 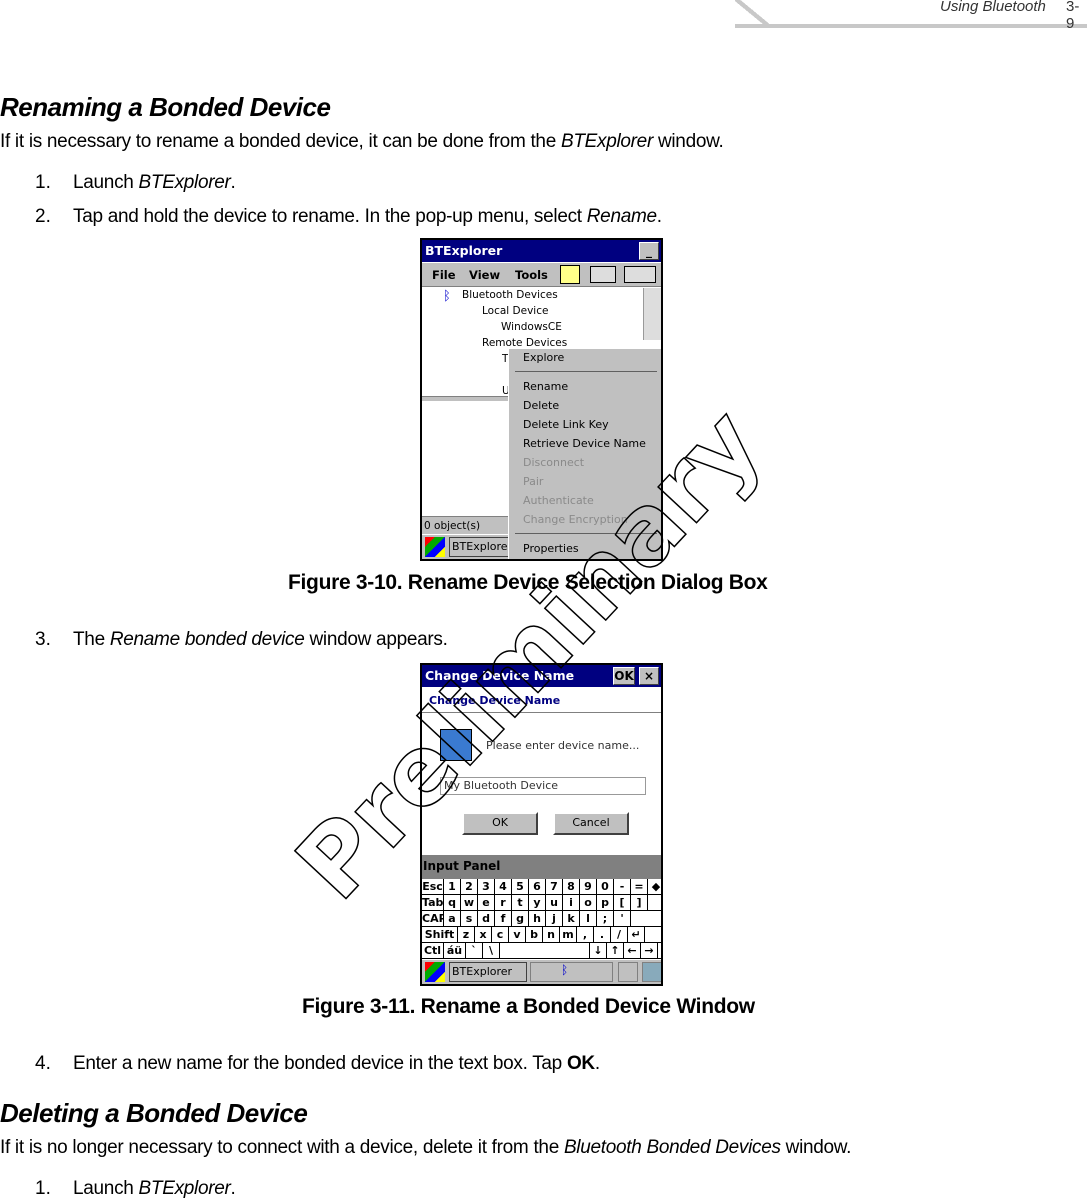 What do you see at coordinates (619, 934) in the screenshot?
I see `key: /` at bounding box center [619, 934].